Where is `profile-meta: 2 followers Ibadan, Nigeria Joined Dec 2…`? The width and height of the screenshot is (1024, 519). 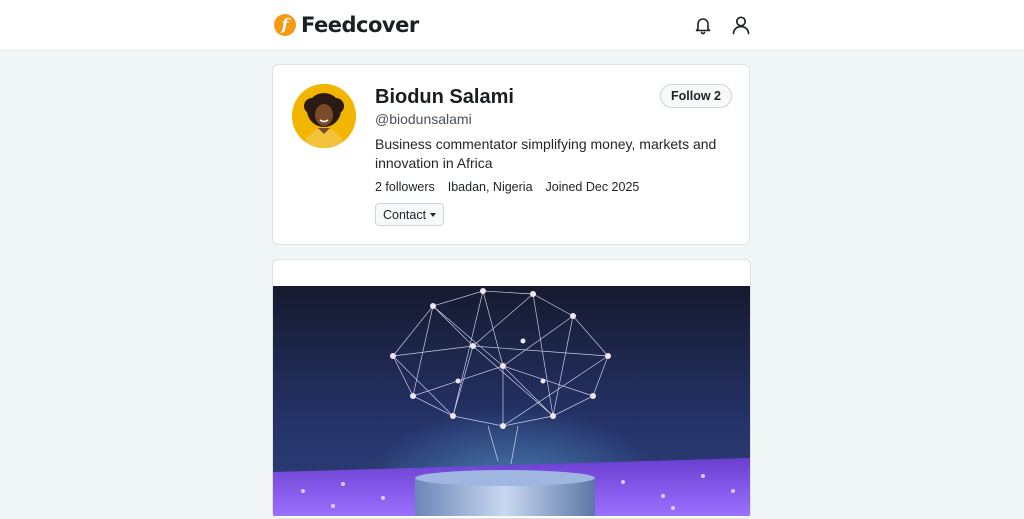
profile-meta: 2 followers Ibadan, Nigeria Joined Dec 2… is located at coordinates (507, 187).